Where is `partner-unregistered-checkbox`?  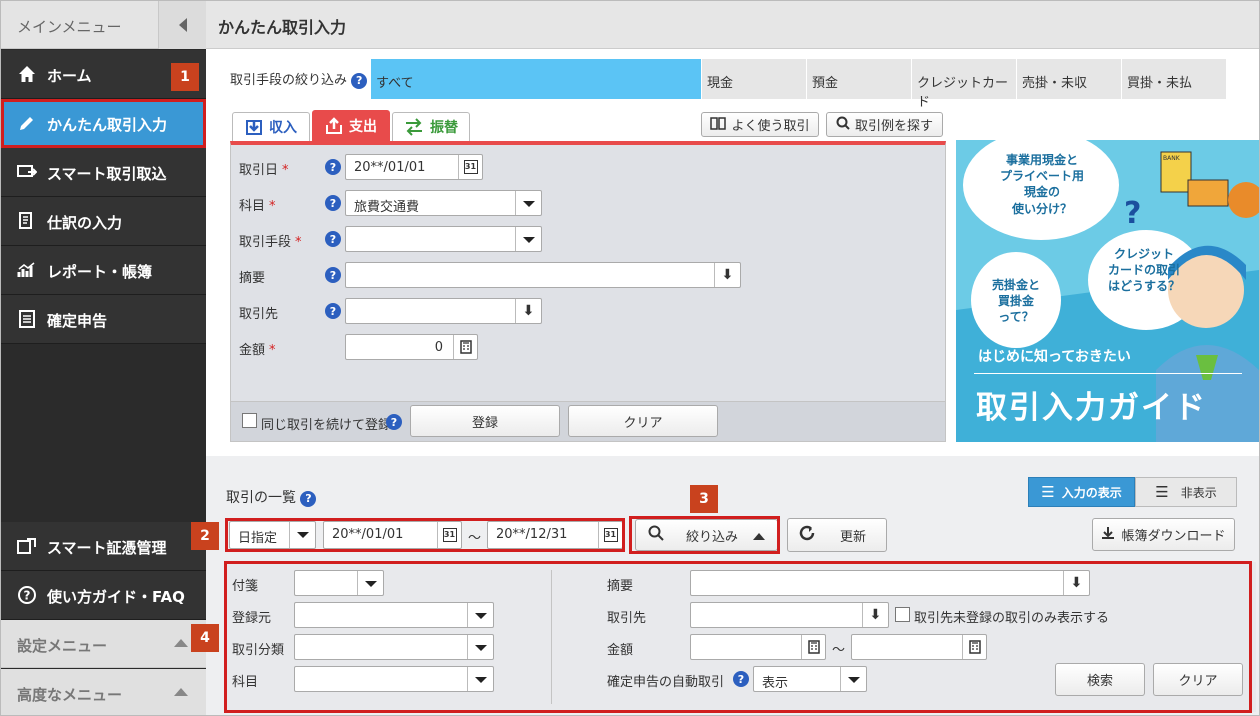 partner-unregistered-checkbox is located at coordinates (902, 614).